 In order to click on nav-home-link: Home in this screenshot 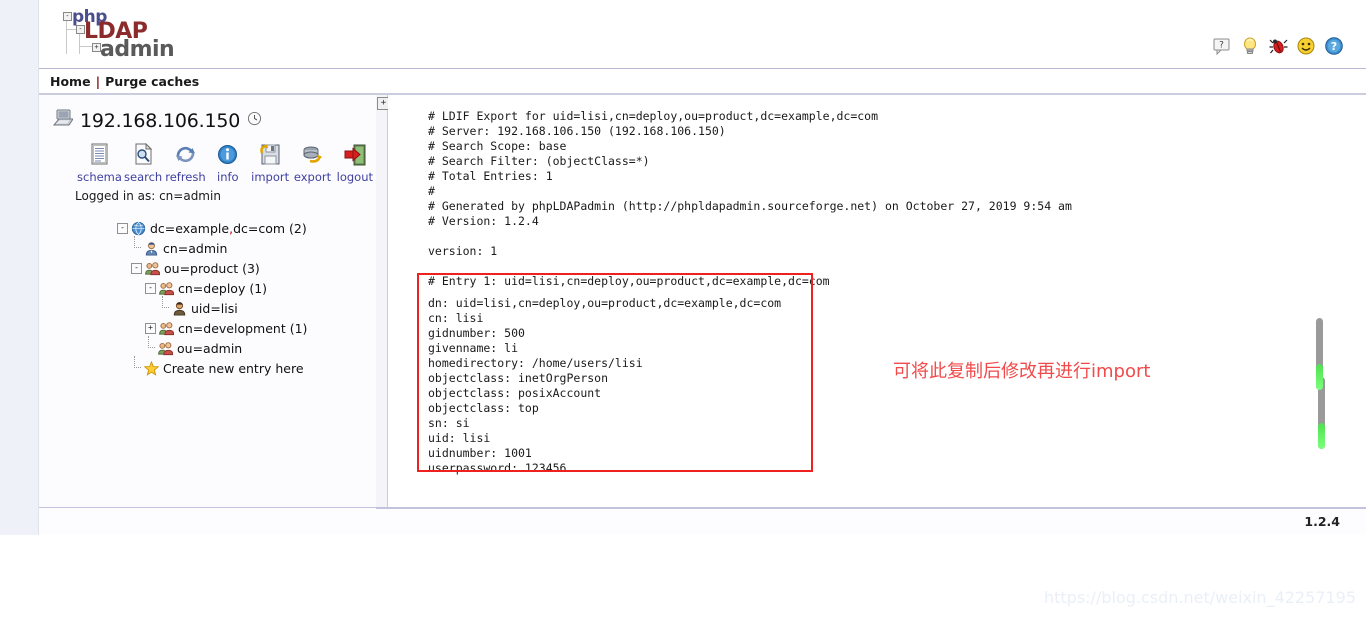, I will do `click(70, 81)`.